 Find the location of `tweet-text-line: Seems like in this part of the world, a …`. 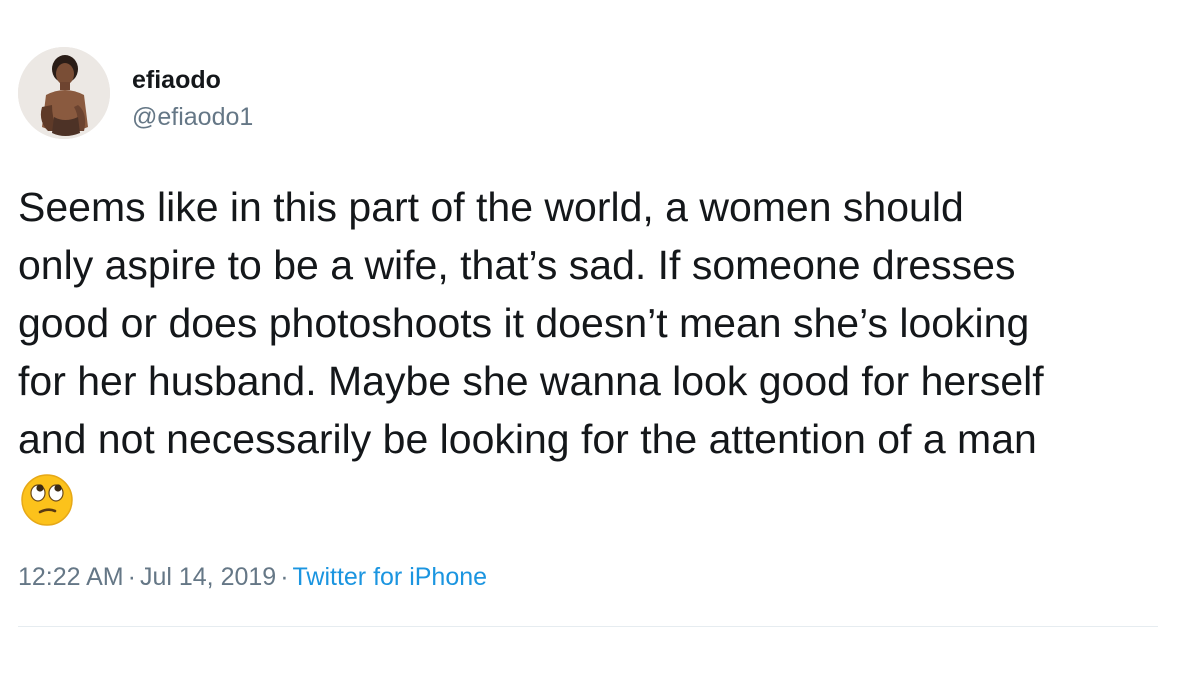

tweet-text-line: Seems like in this part of the world, a … is located at coordinates (491, 207).